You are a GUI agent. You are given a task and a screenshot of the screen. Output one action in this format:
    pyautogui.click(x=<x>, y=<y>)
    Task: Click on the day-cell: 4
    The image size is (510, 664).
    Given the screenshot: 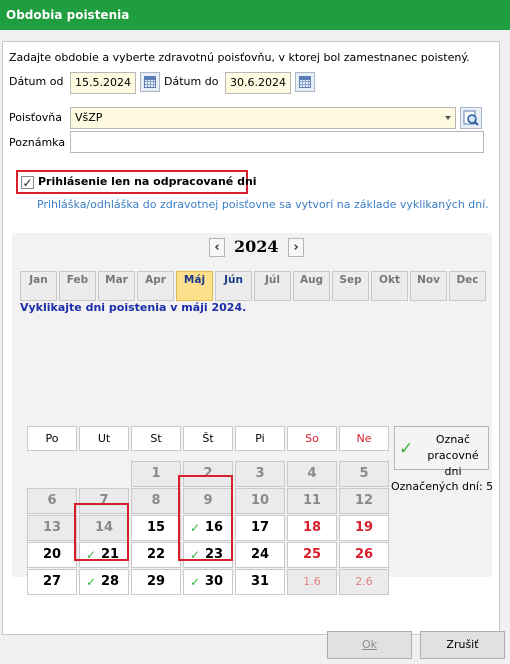 What is the action you would take?
    pyautogui.click(x=312, y=474)
    